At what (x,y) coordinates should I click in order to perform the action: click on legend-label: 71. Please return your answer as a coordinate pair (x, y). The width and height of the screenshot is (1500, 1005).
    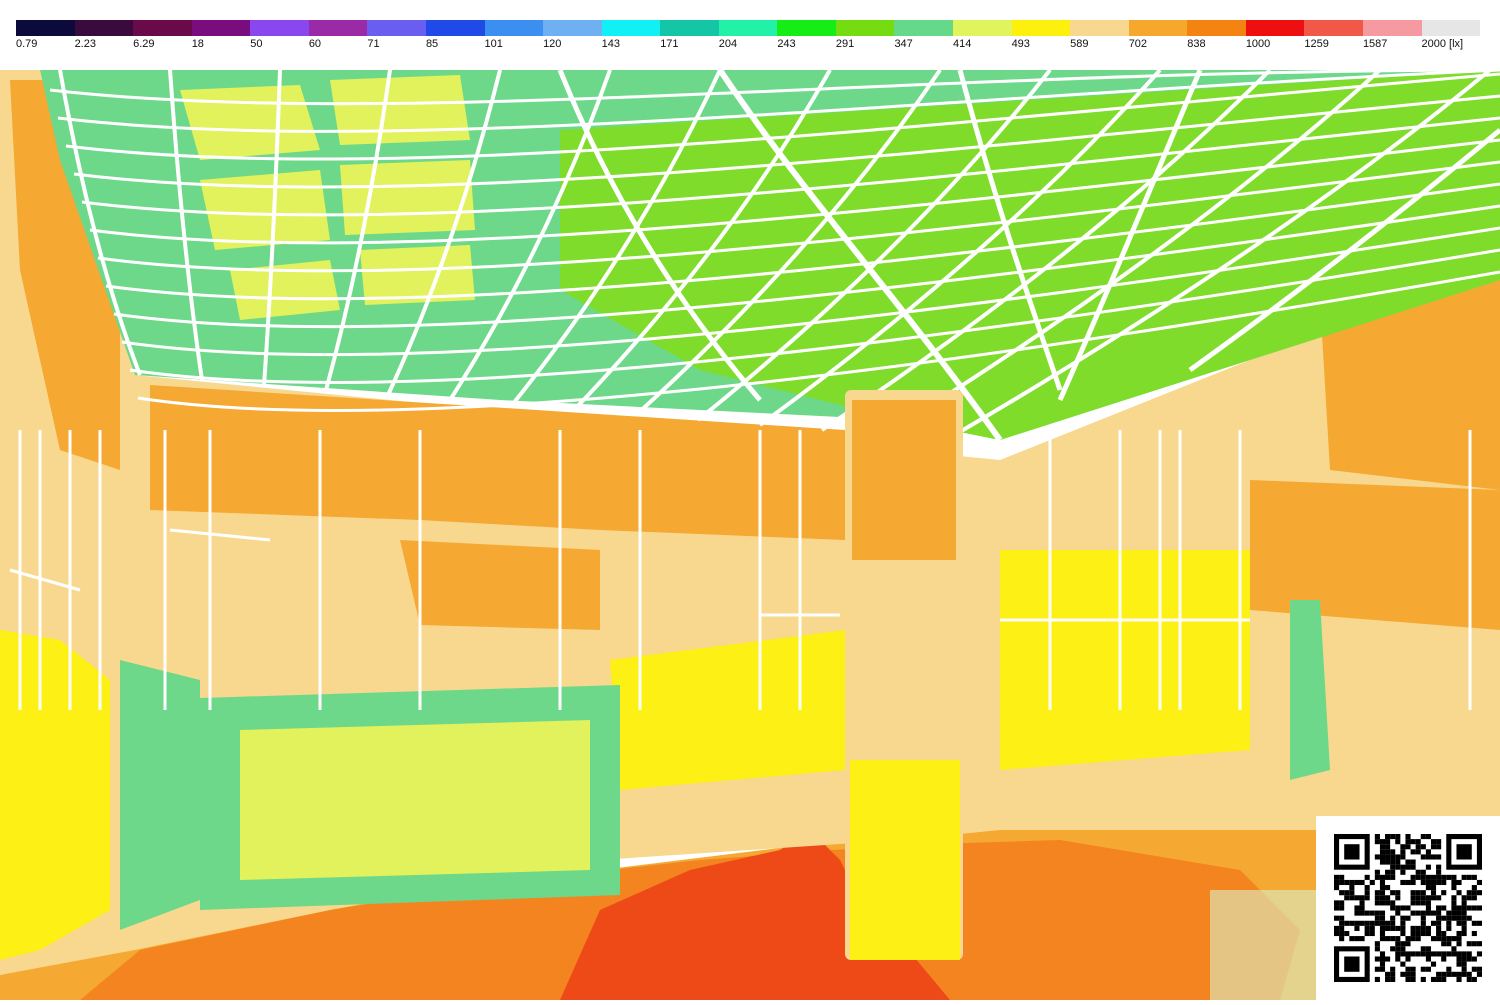
    Looking at the image, I should click on (373, 44).